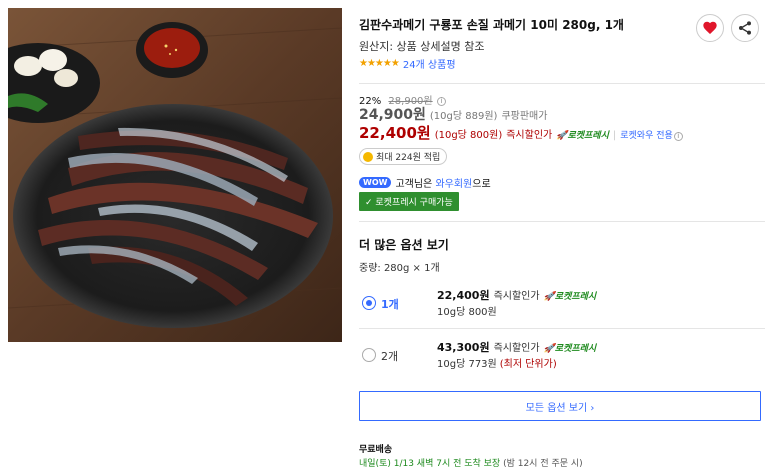 The width and height of the screenshot is (773, 474). What do you see at coordinates (467, 312) in the screenshot?
I see `option-unit-price: 10g당 800원` at bounding box center [467, 312].